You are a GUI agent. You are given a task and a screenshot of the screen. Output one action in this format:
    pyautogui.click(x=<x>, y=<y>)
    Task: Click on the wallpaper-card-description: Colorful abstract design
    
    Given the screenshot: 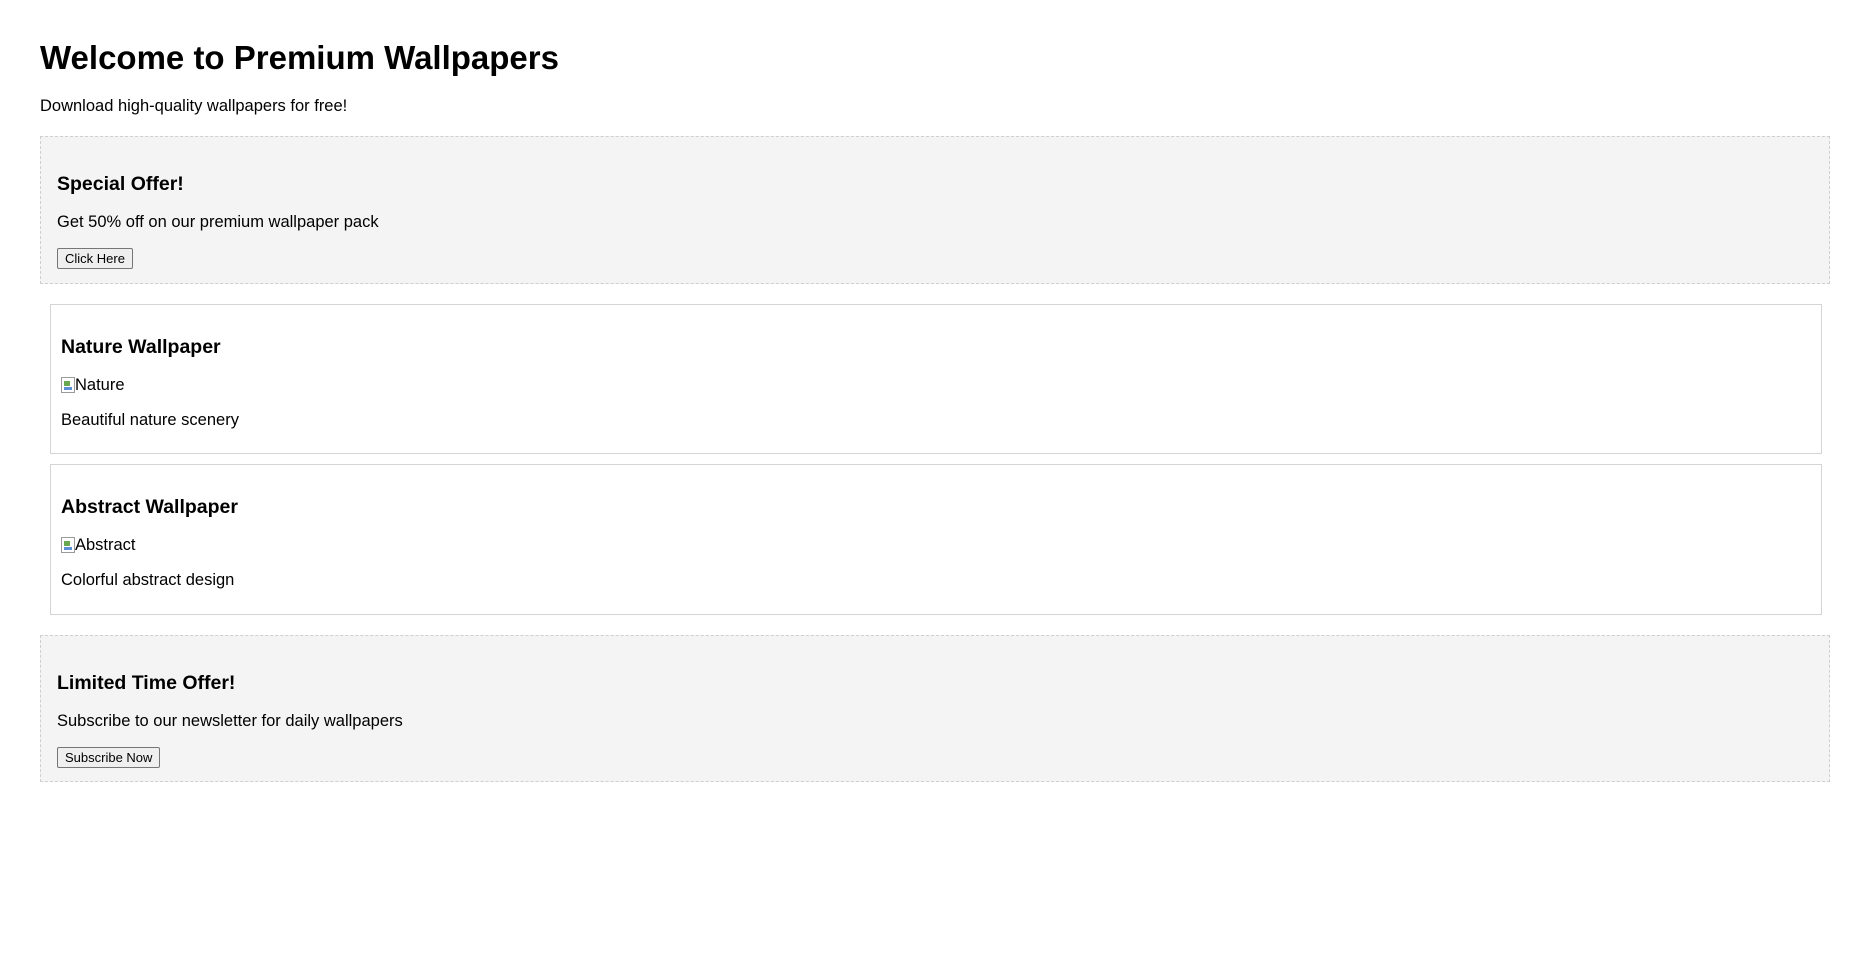 What is the action you would take?
    pyautogui.click(x=148, y=580)
    